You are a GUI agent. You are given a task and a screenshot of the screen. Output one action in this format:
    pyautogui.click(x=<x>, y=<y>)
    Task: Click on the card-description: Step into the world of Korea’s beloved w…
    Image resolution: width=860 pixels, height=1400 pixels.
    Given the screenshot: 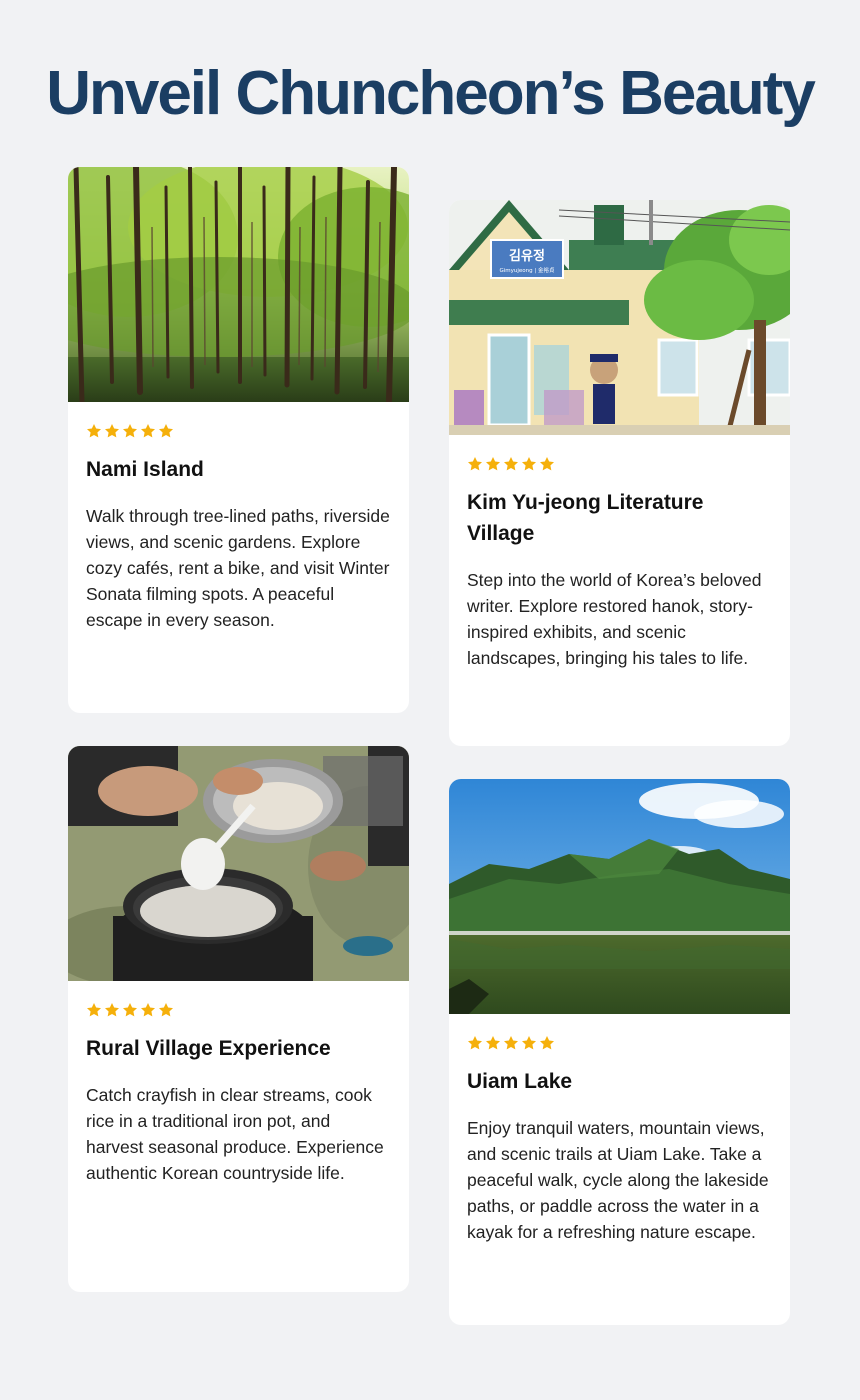 What is the action you would take?
    pyautogui.click(x=614, y=619)
    